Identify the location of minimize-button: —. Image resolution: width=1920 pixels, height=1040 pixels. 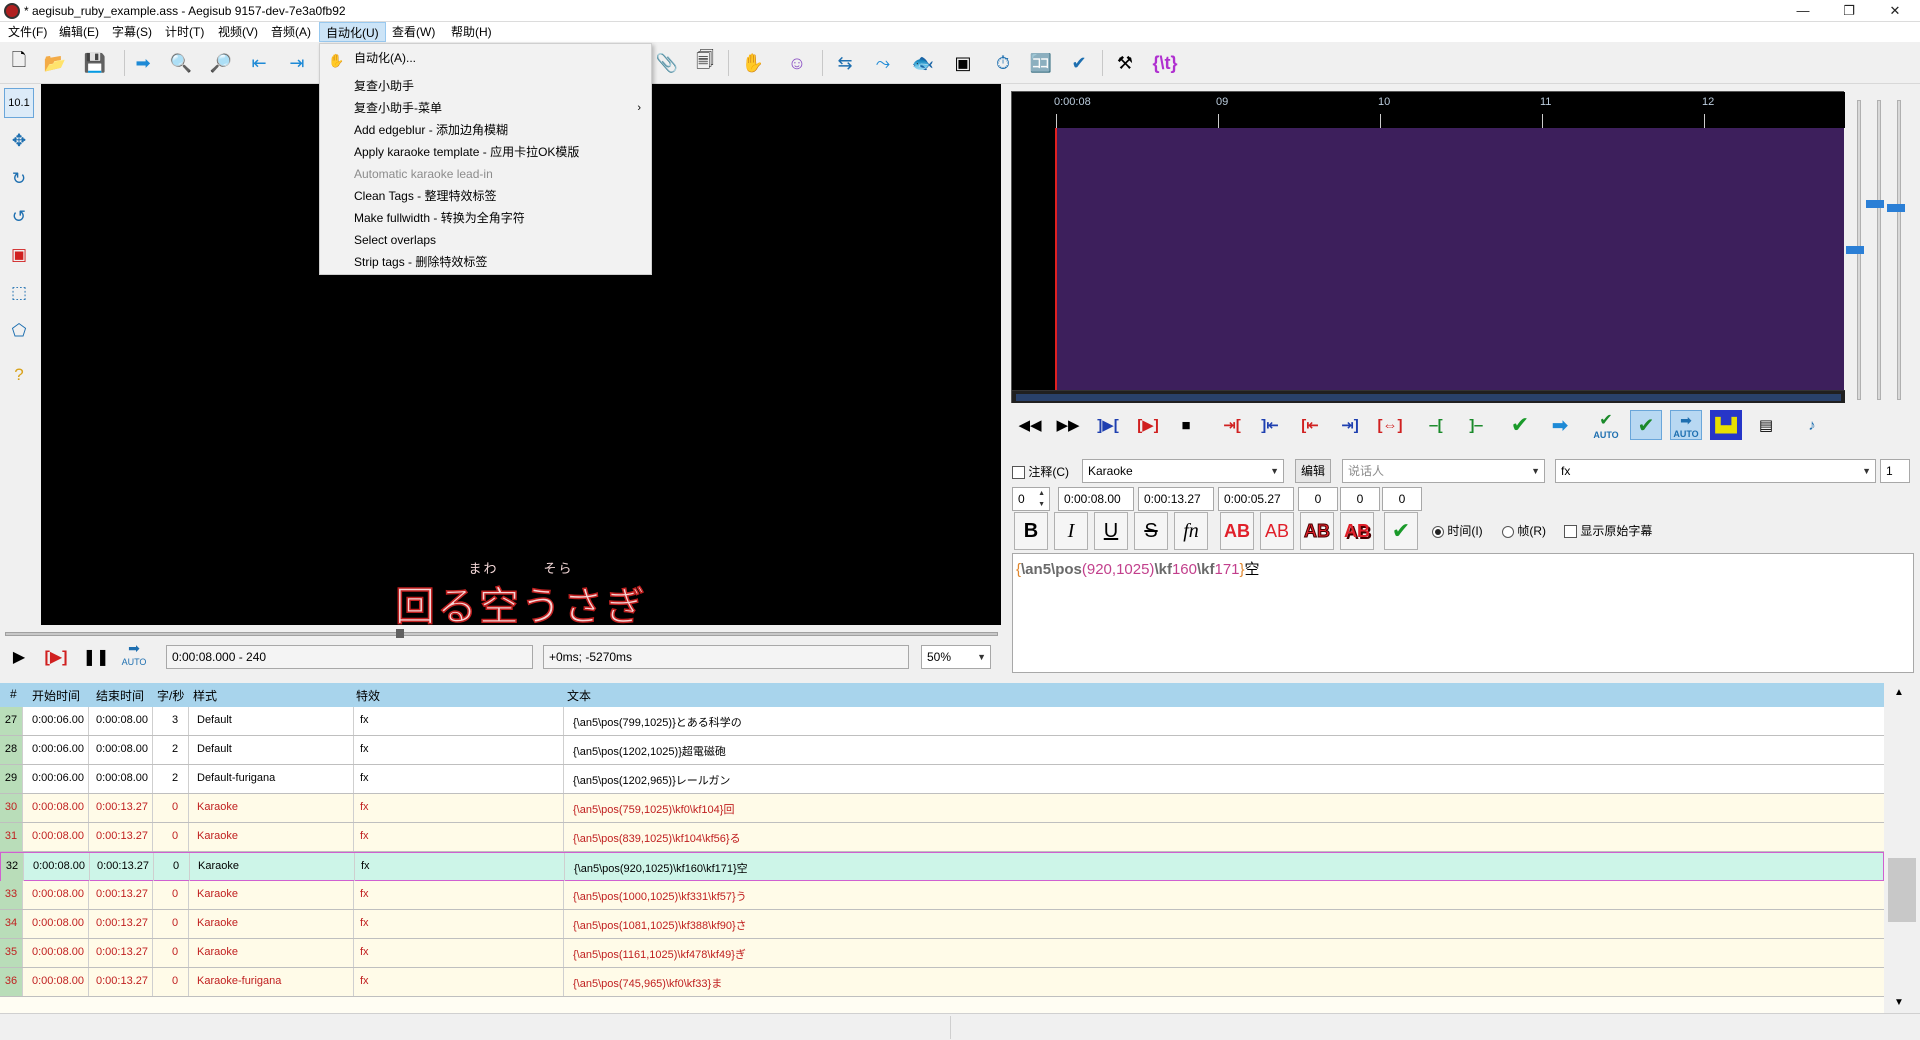
(1803, 11).